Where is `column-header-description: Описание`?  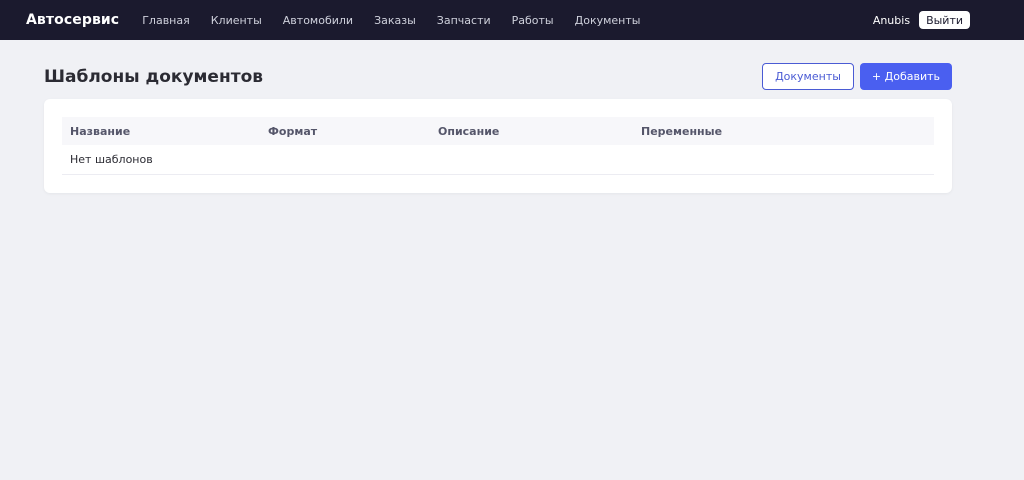 column-header-description: Описание is located at coordinates (531, 131).